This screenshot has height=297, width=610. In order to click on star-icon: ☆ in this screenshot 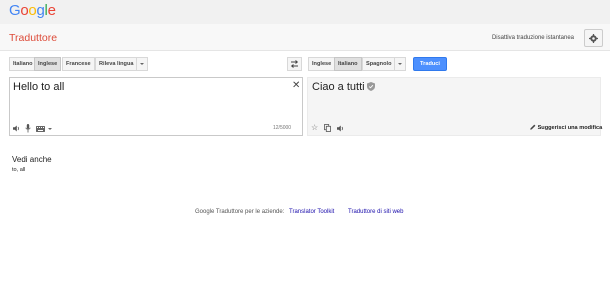, I will do `click(314, 127)`.